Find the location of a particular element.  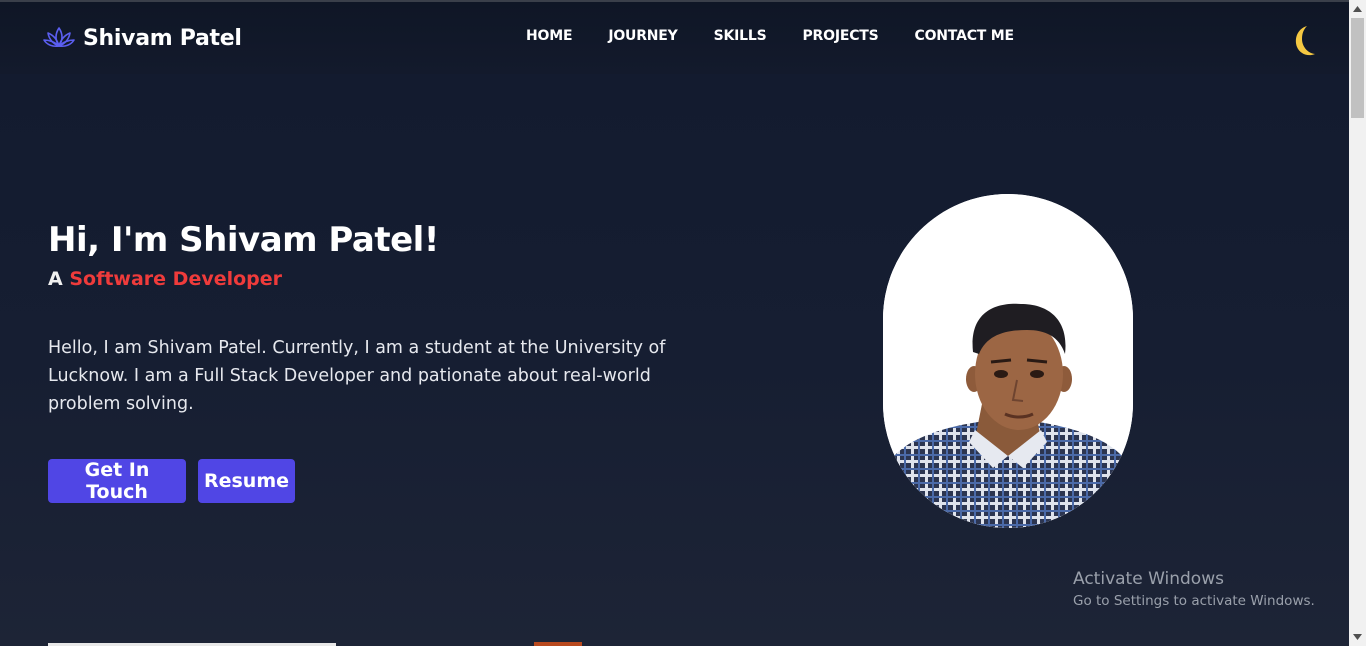

get-in-touch-button: Get In Touch is located at coordinates (117, 481).